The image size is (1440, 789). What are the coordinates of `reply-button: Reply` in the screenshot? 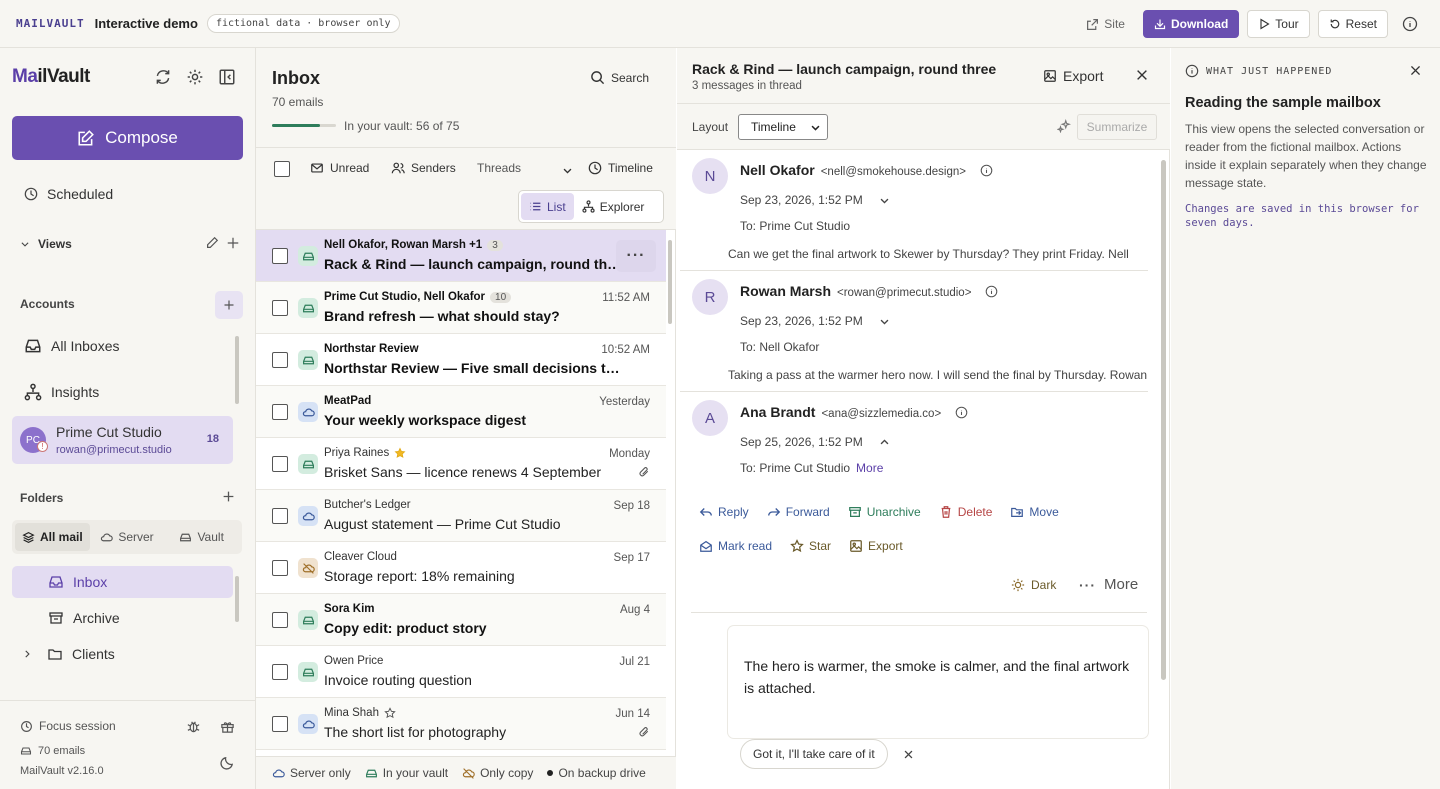 It's located at (724, 512).